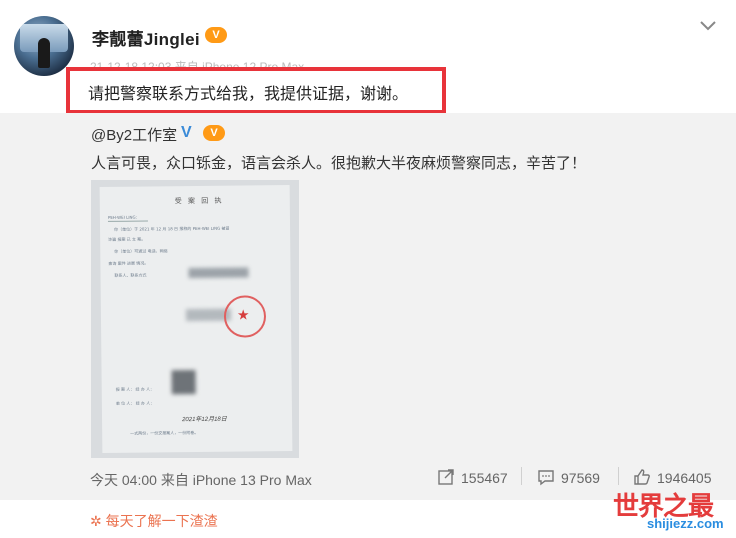  I want to click on doc-line: PEH-WEI LING:, so click(122, 217).